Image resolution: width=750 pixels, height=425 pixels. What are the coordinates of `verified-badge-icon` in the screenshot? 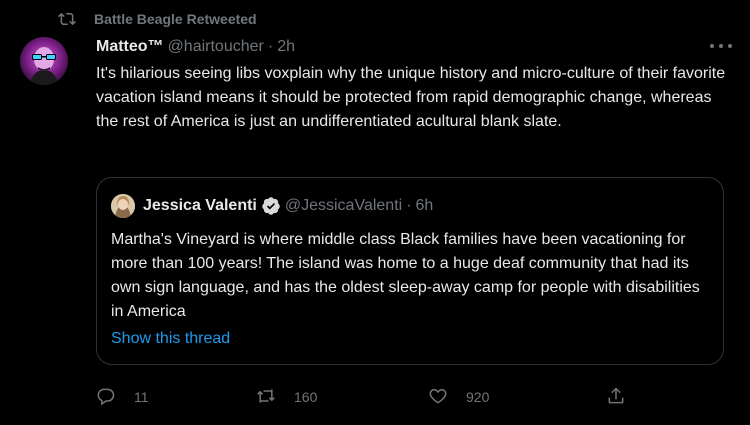 It's located at (271, 206).